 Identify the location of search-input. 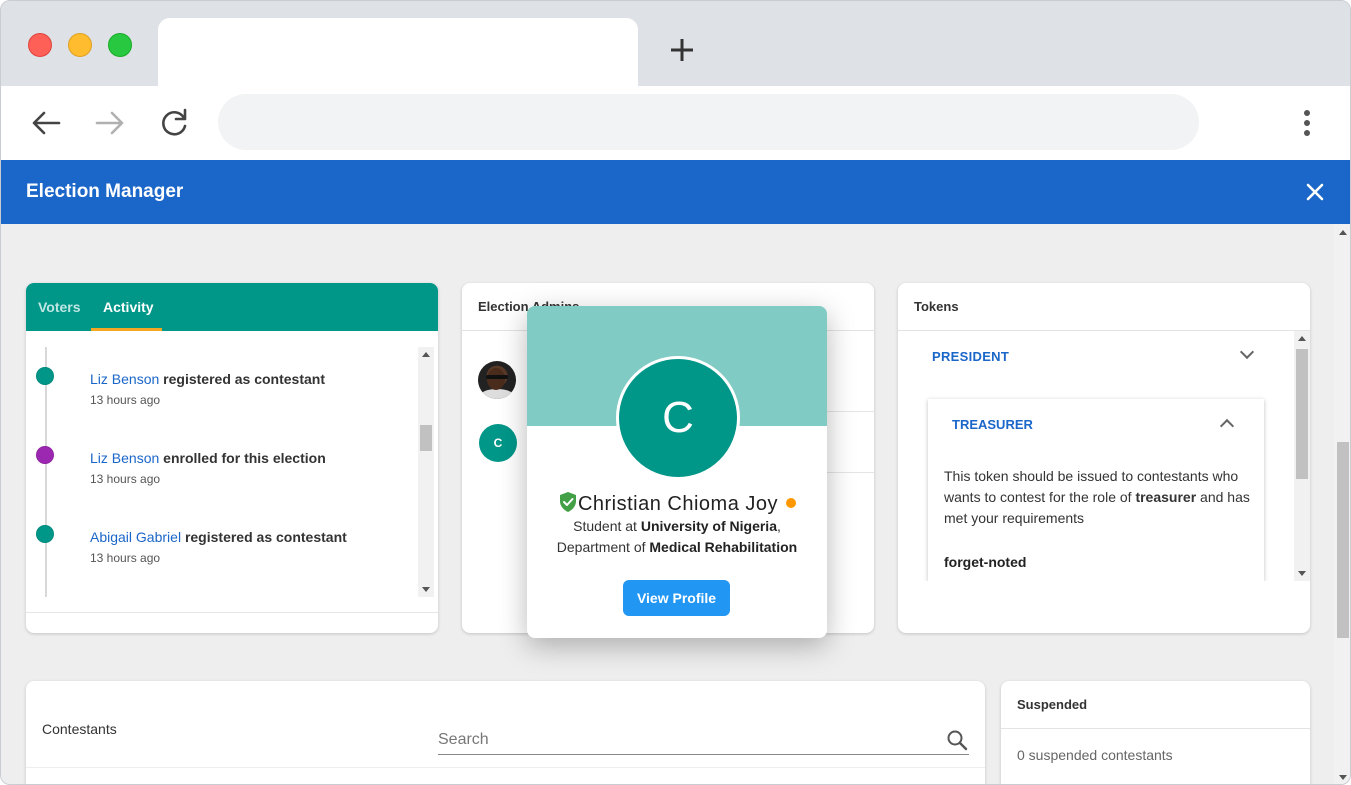
(683, 740).